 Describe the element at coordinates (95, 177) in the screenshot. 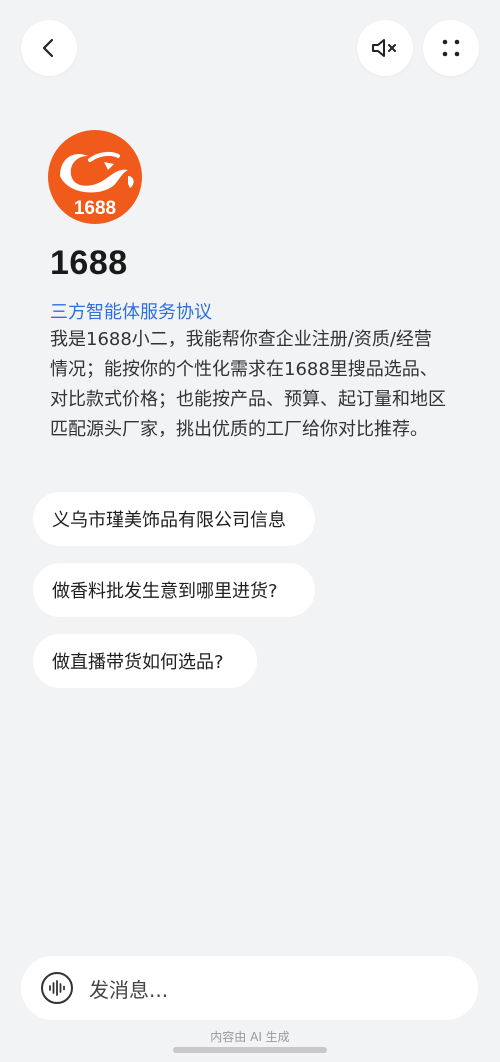

I see `agent-logo: 1688` at that location.